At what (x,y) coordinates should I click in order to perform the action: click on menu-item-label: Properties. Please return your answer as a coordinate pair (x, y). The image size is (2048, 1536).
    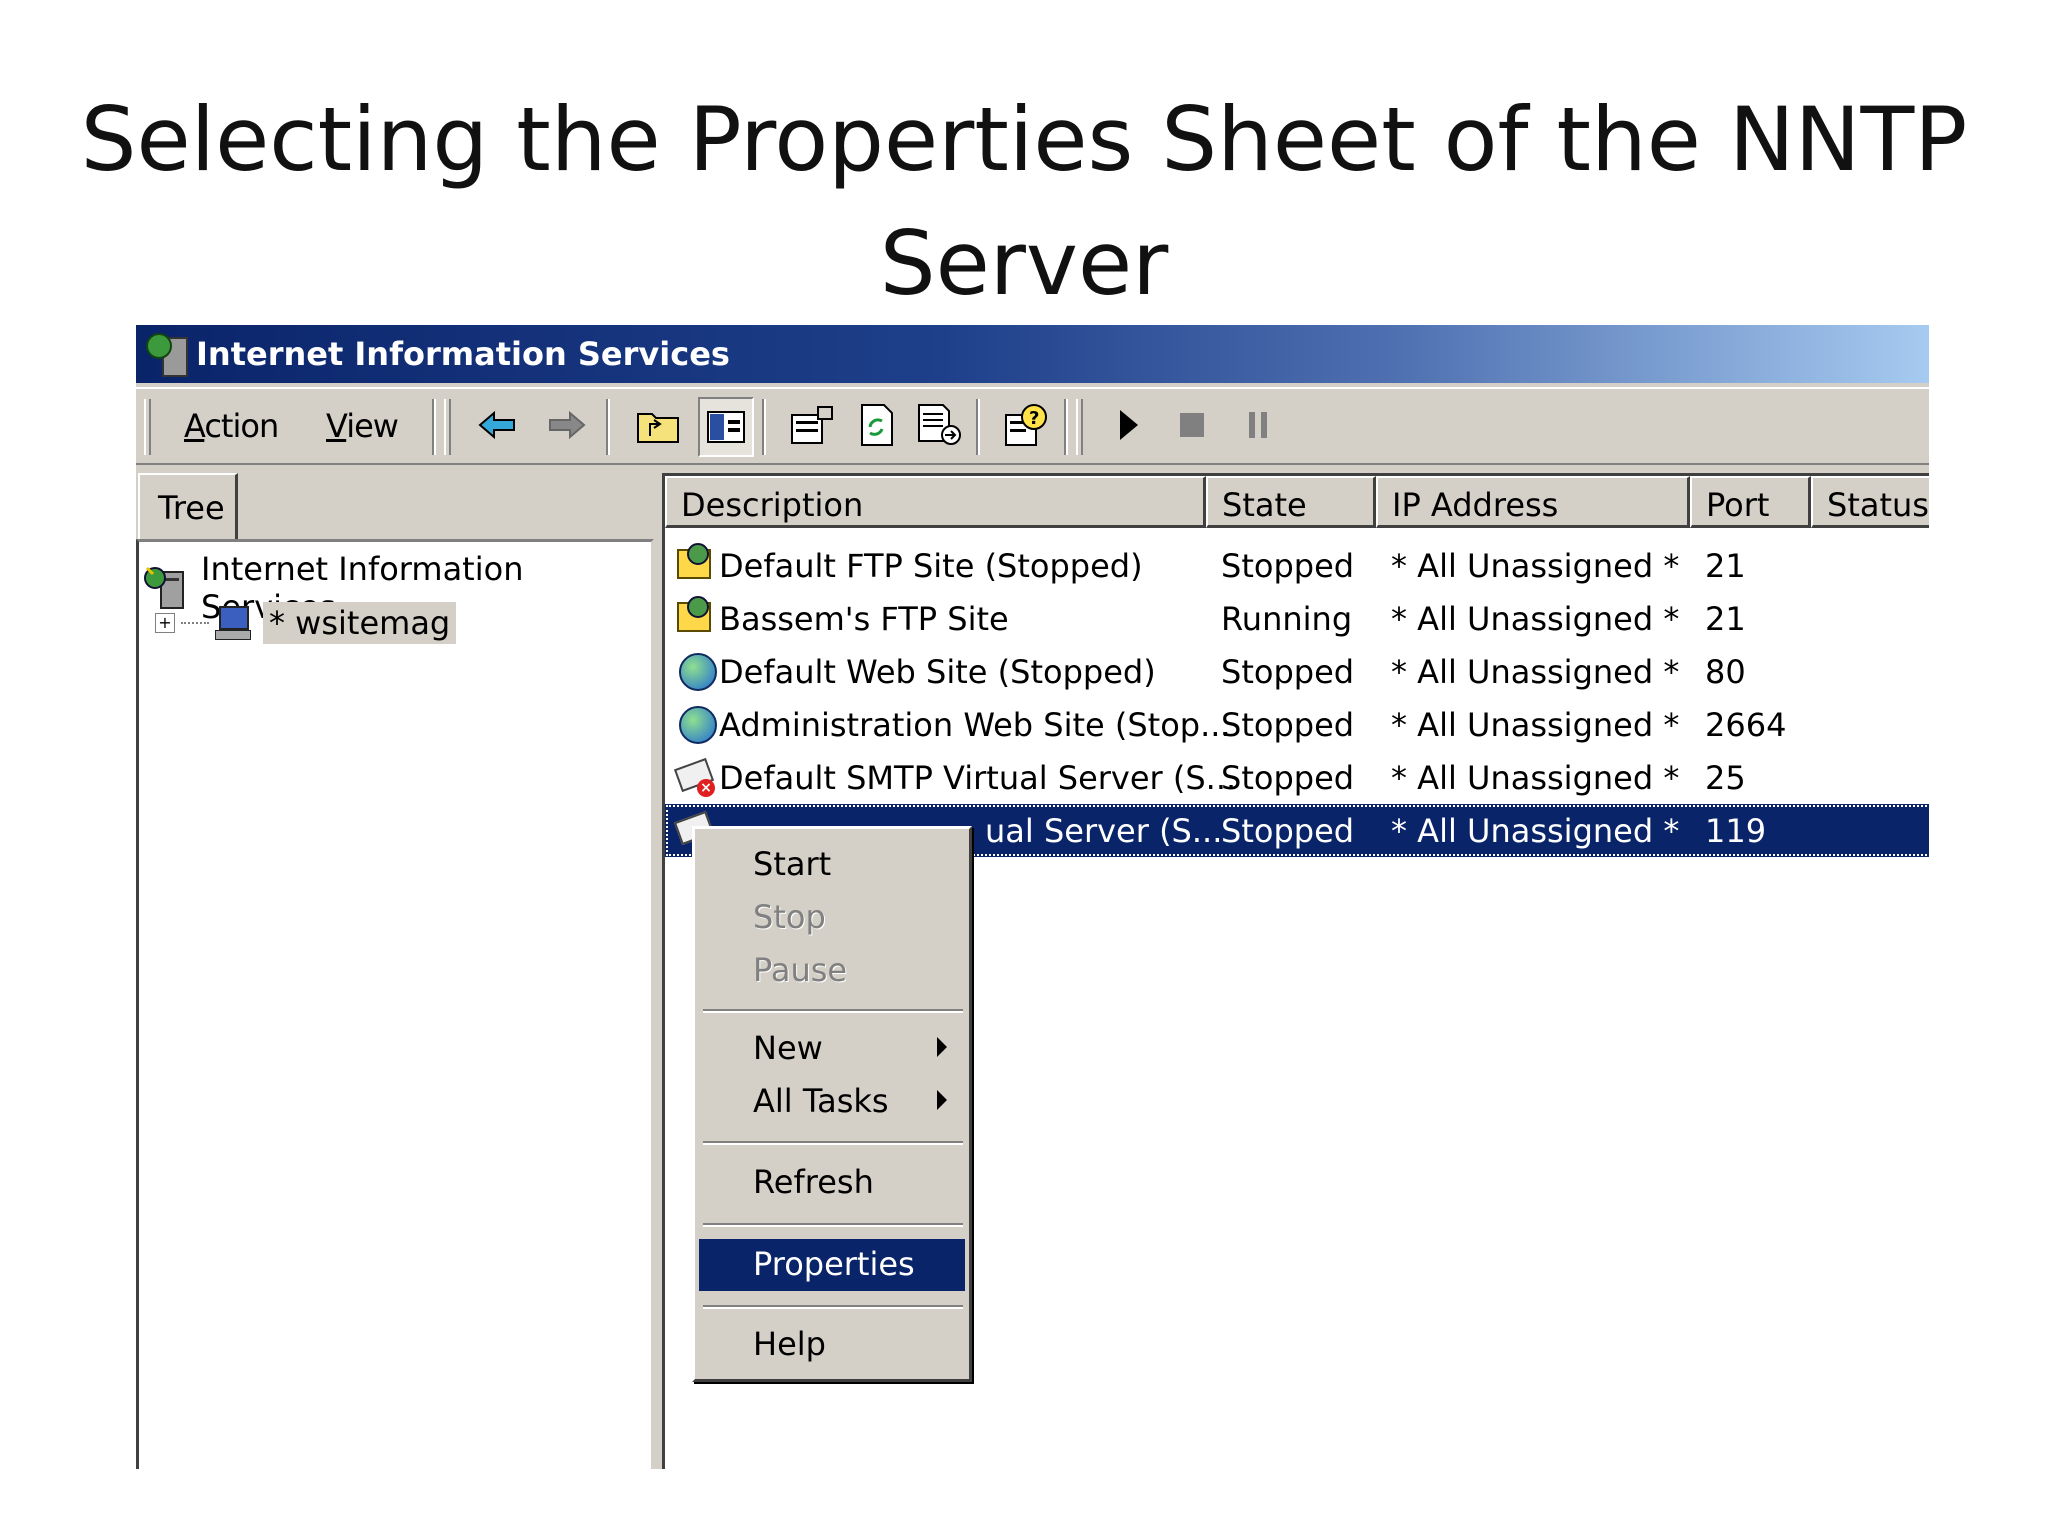
    Looking at the image, I should click on (834, 1264).